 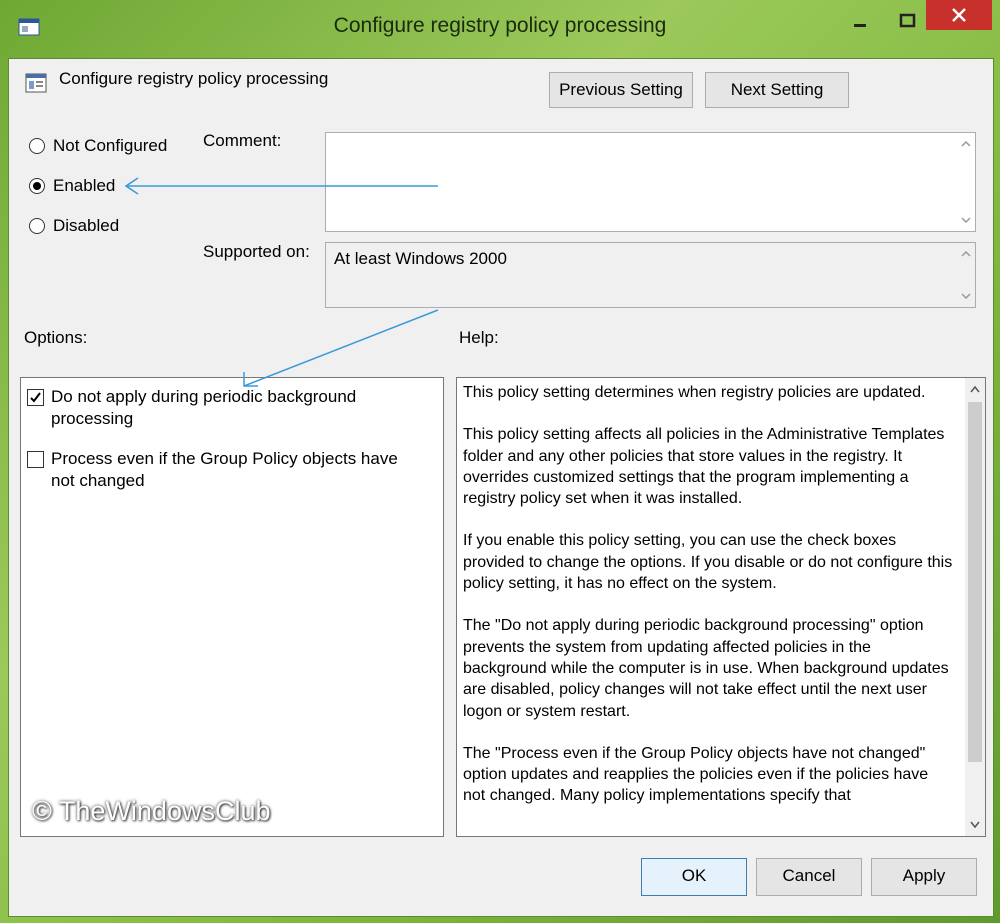 I want to click on supported-scrollbar, so click(x=966, y=275).